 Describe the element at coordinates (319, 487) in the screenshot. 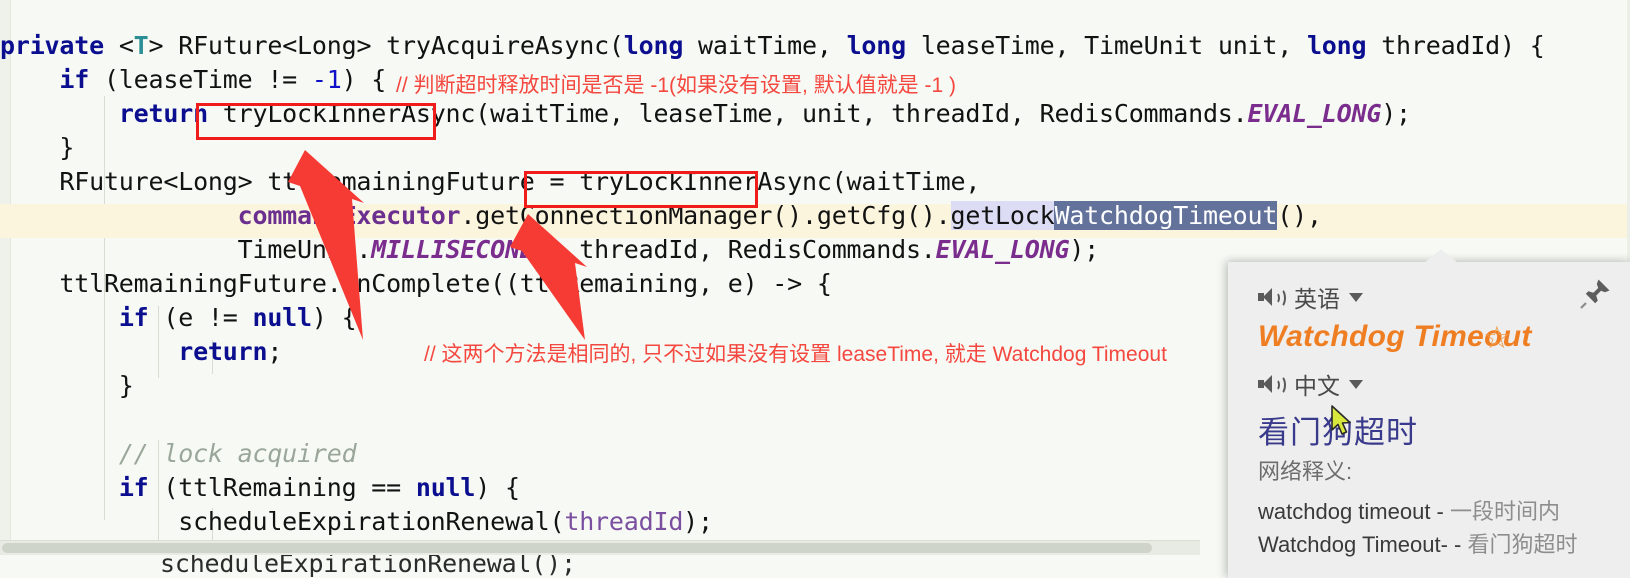

I see `code-line: if (ttlRemaining == null) {` at that location.